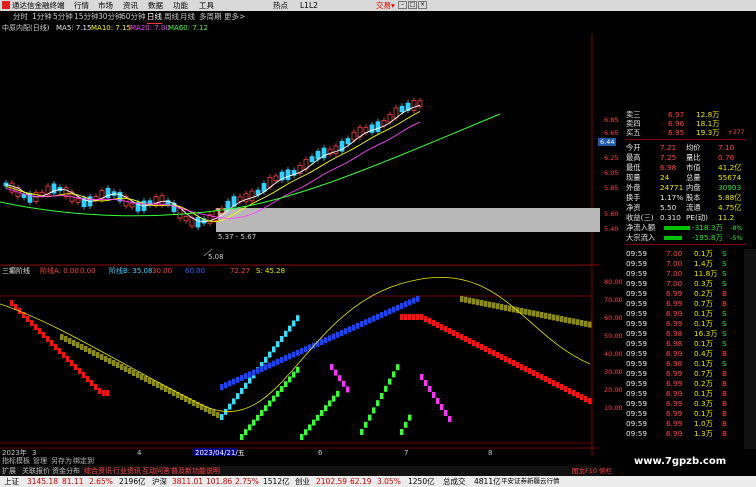 Image resolution: width=756 pixels, height=487 pixels. I want to click on menu-hangqing: 行情, so click(81, 5).